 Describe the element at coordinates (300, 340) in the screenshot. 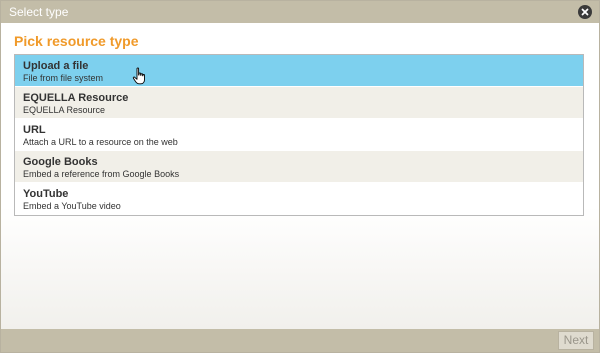

I see `dialog-footer: Next` at that location.